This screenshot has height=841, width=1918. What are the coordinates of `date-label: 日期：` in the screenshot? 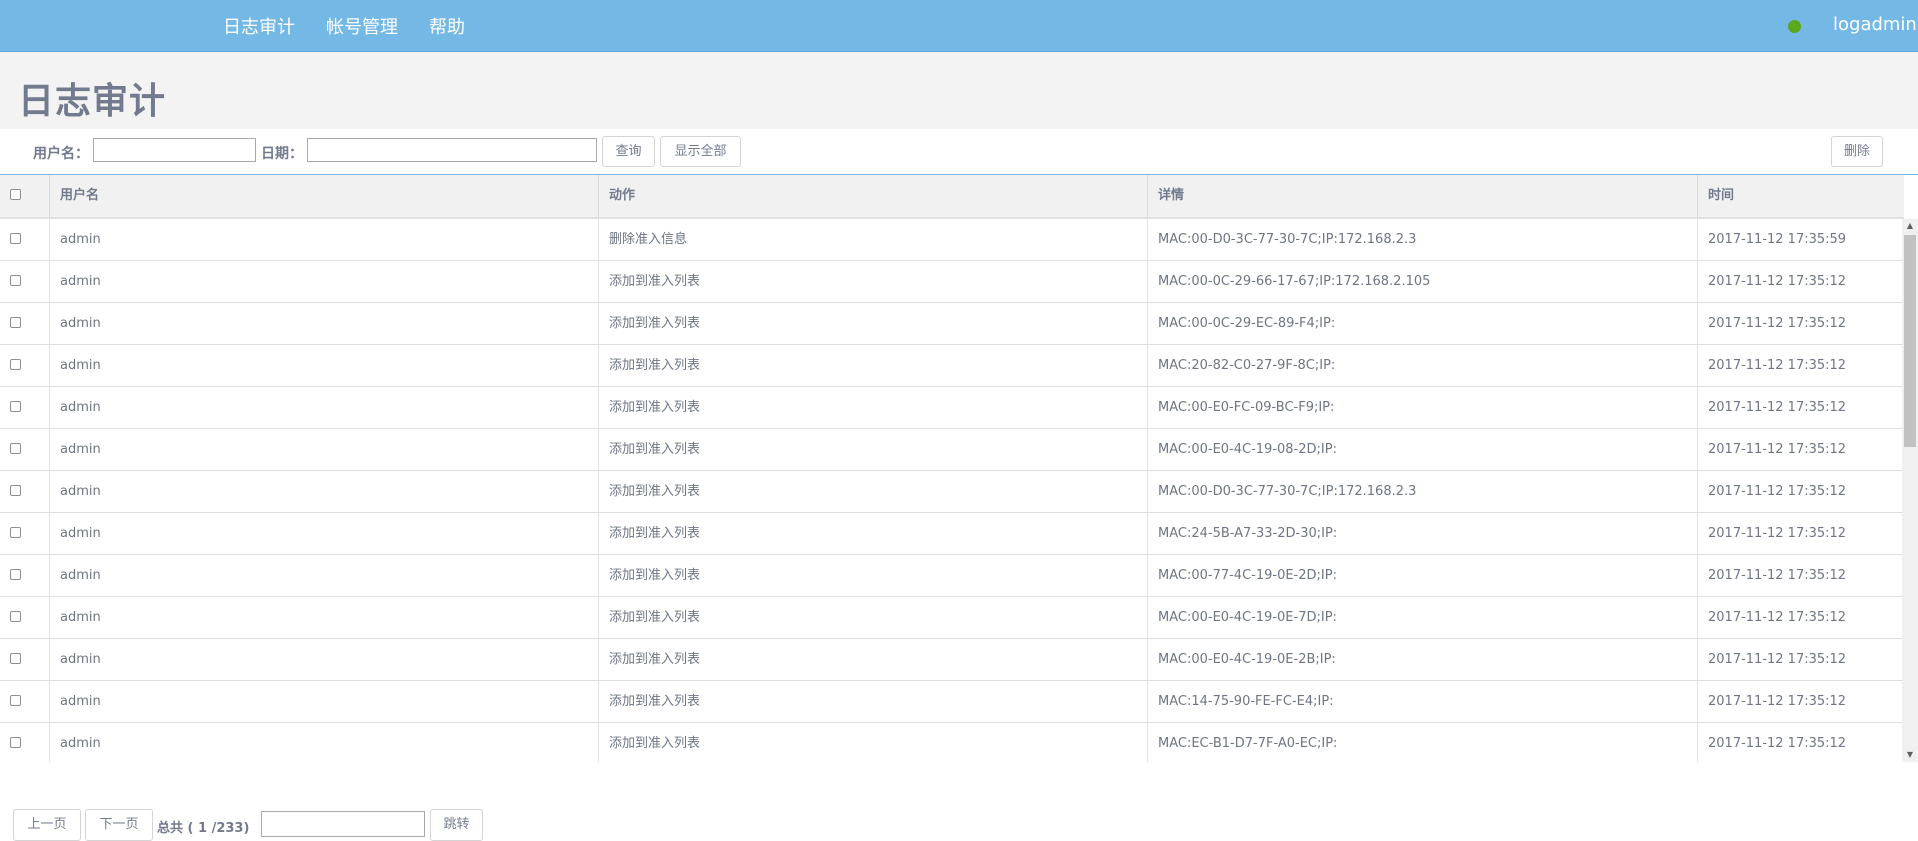 It's located at (282, 154).